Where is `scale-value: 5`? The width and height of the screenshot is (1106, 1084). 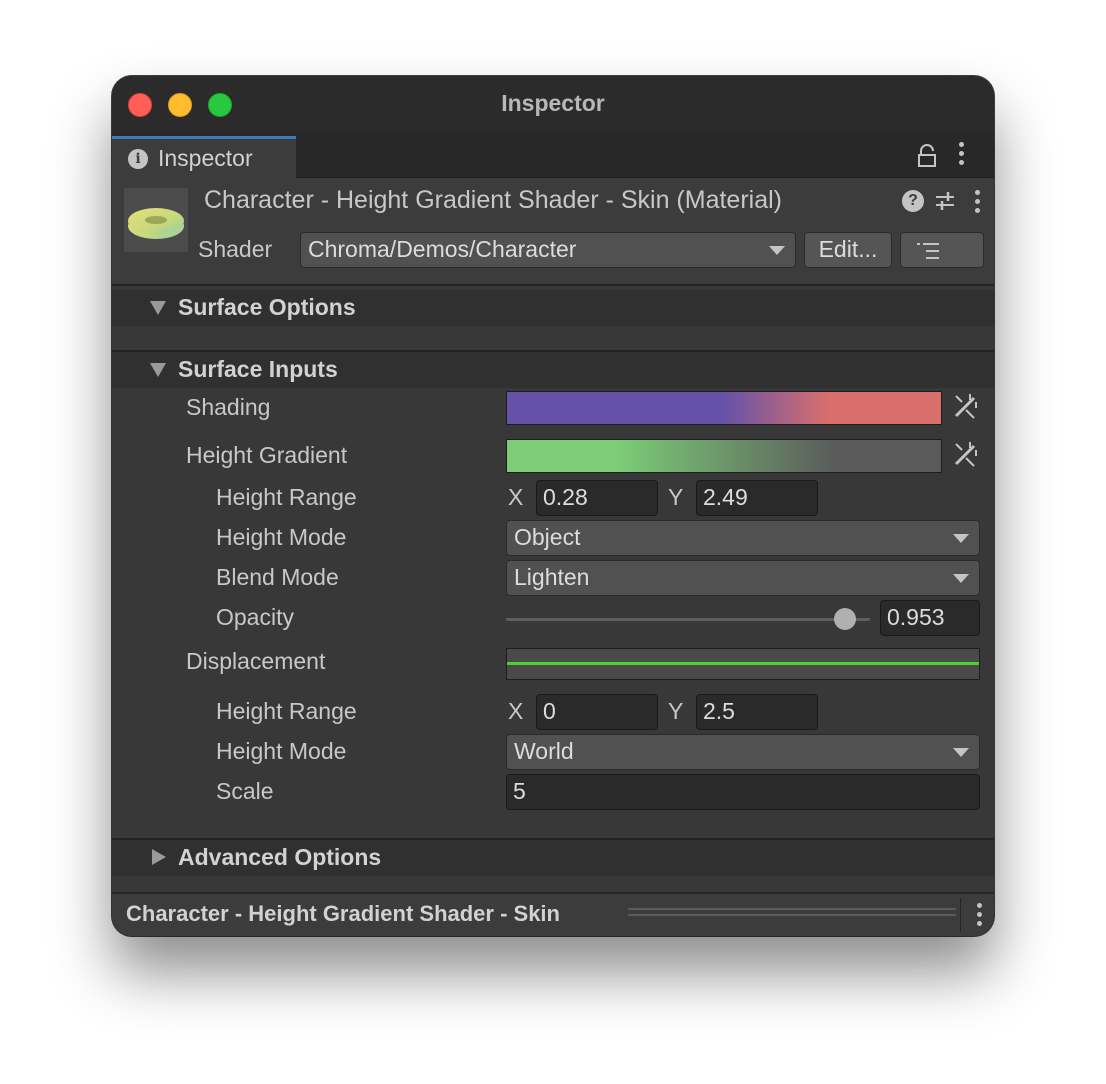 scale-value: 5 is located at coordinates (519, 791).